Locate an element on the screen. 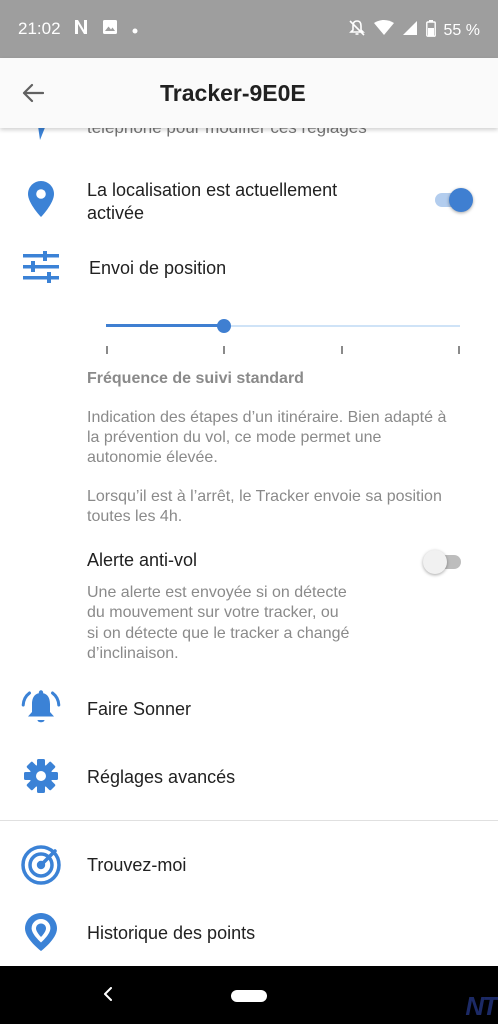 The image size is (498, 1024). phone-settings-icon is located at coordinates (41, 138).